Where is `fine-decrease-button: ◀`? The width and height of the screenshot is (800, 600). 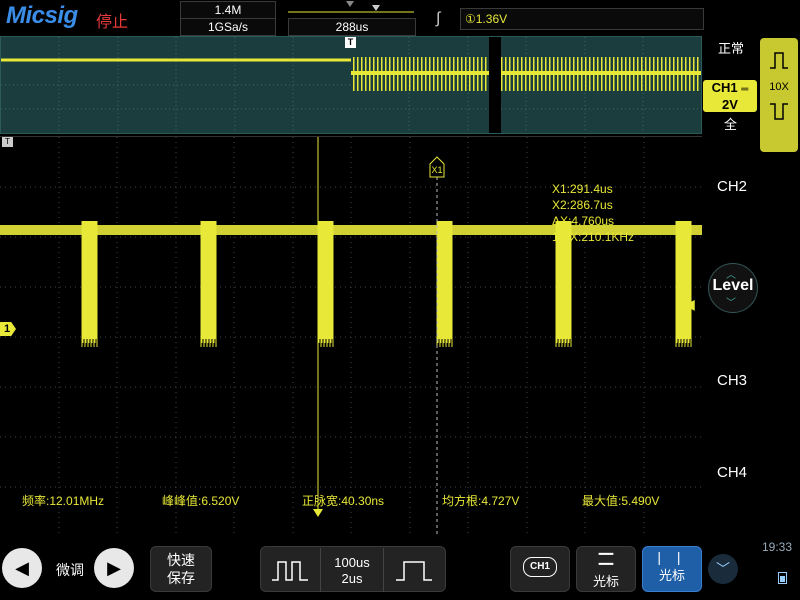
fine-decrease-button: ◀ is located at coordinates (22, 568).